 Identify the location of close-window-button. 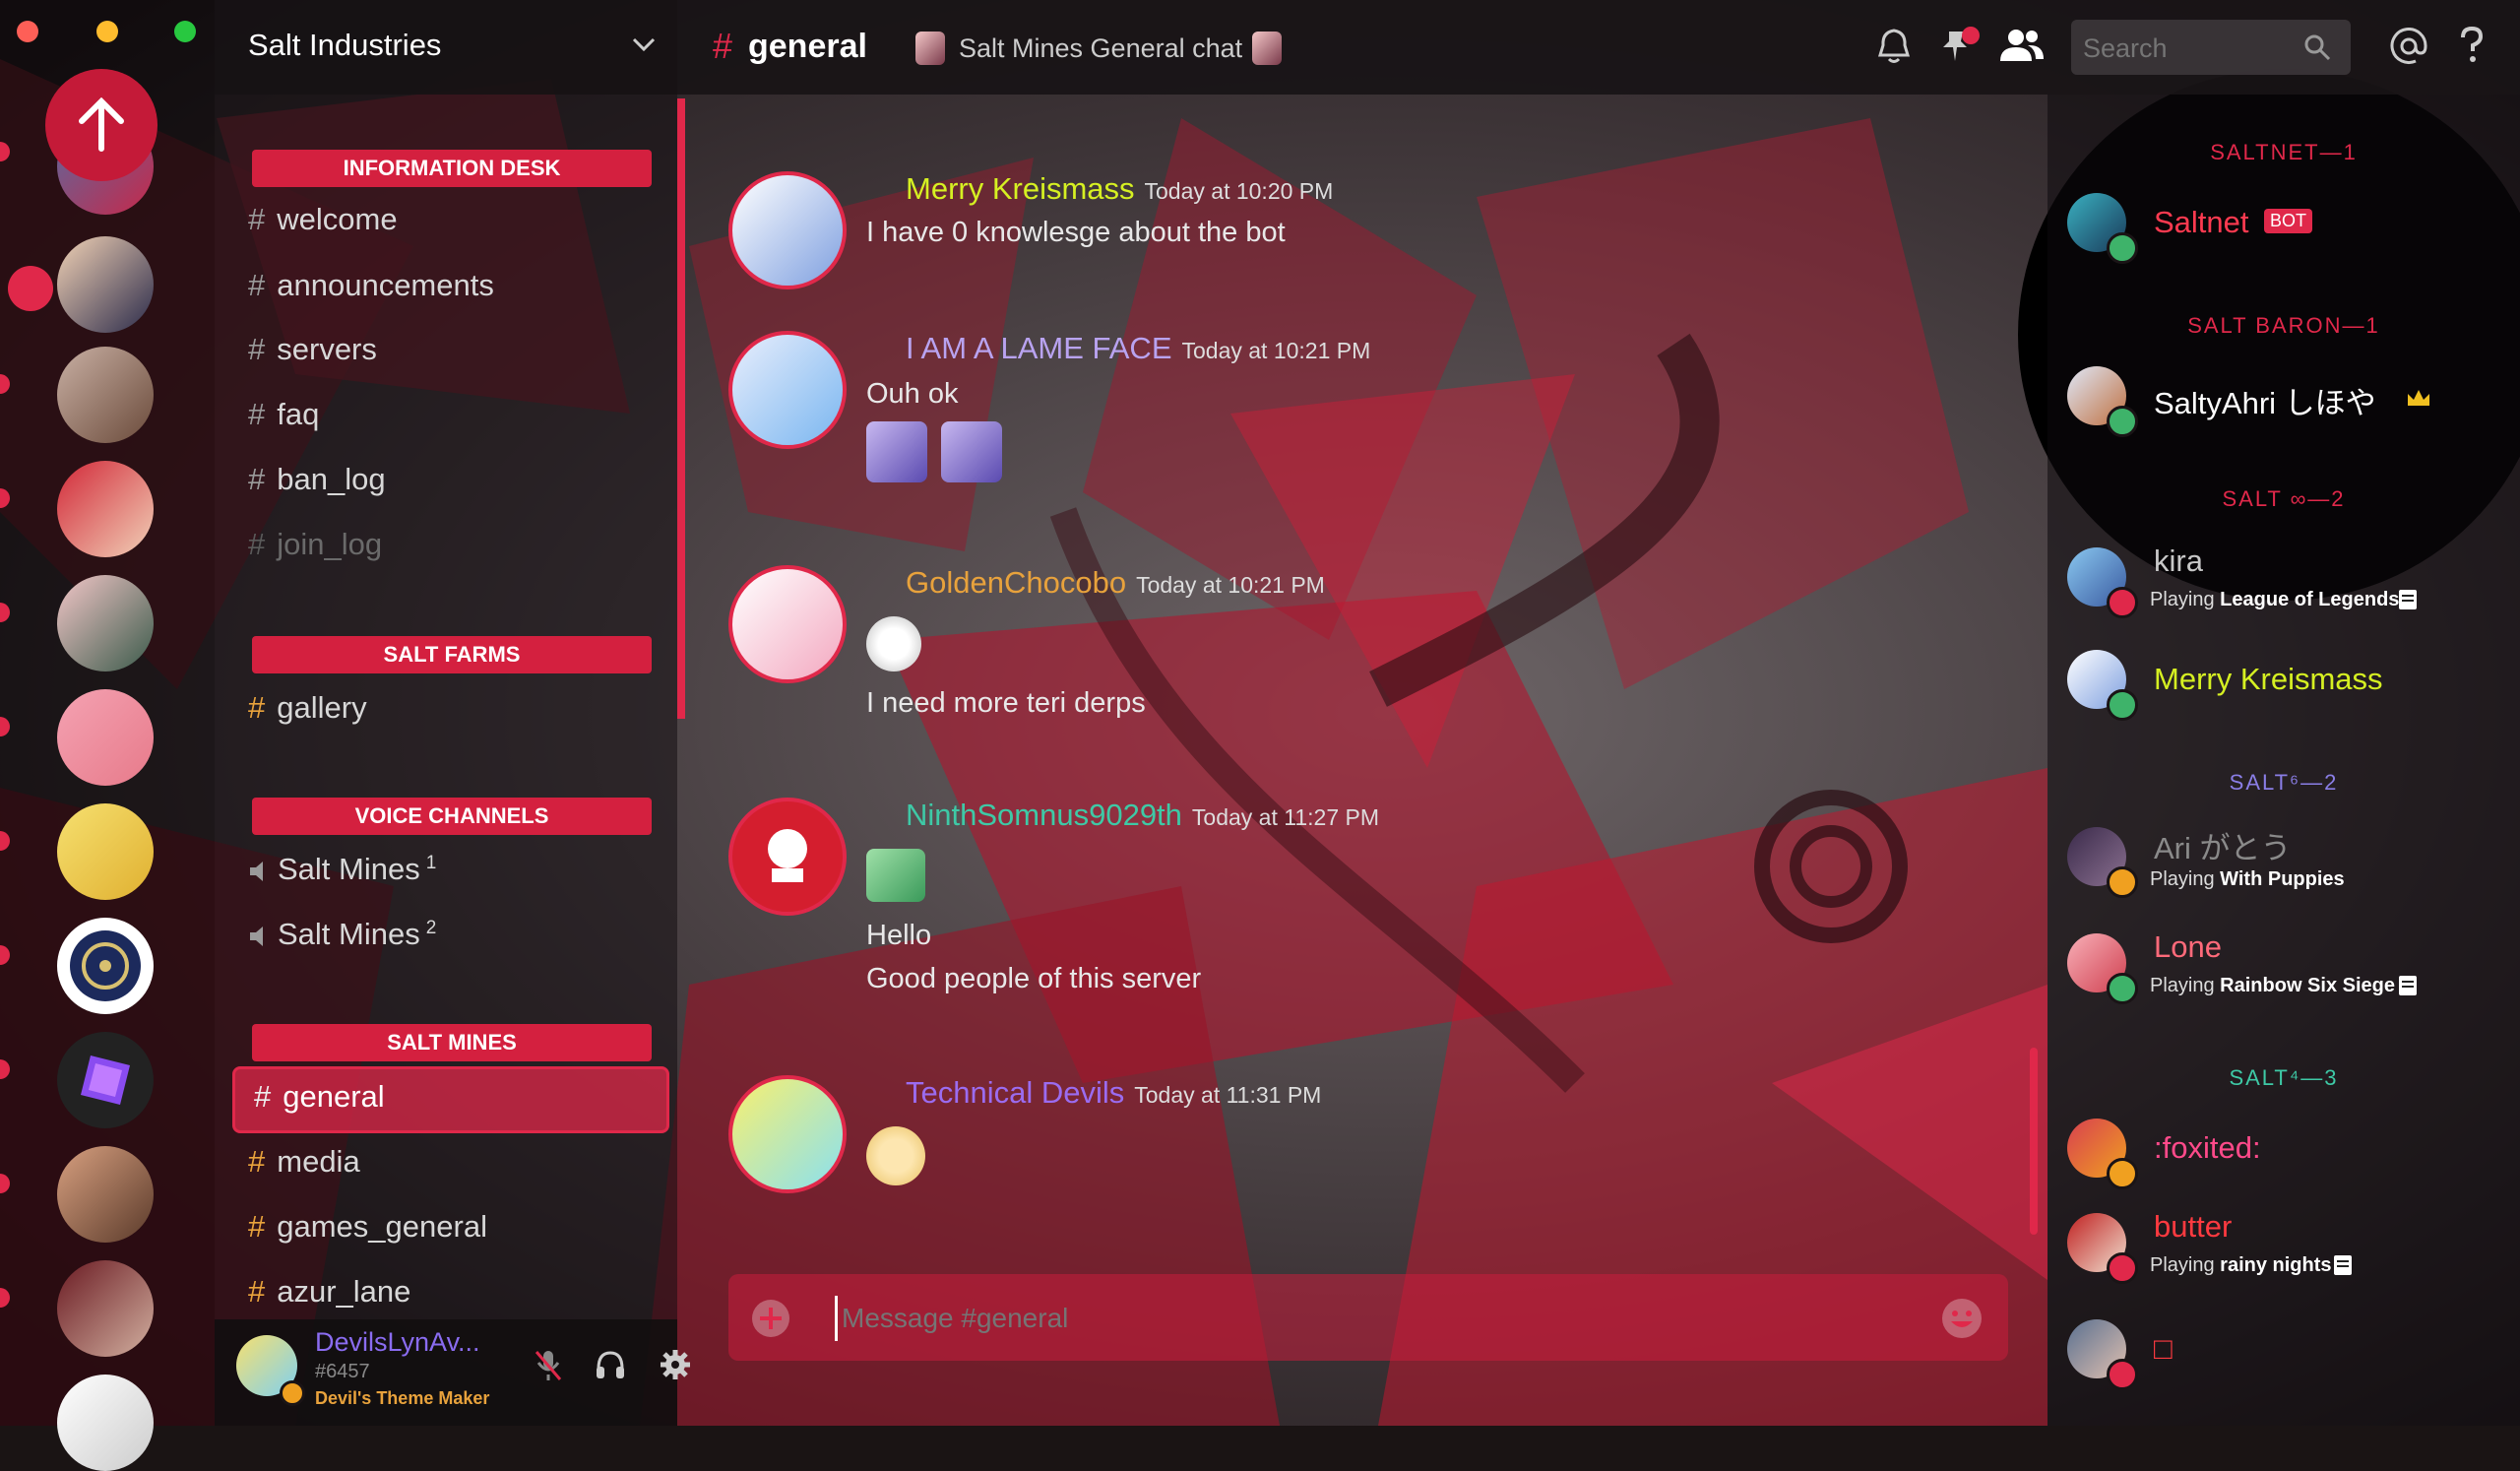
(27, 31).